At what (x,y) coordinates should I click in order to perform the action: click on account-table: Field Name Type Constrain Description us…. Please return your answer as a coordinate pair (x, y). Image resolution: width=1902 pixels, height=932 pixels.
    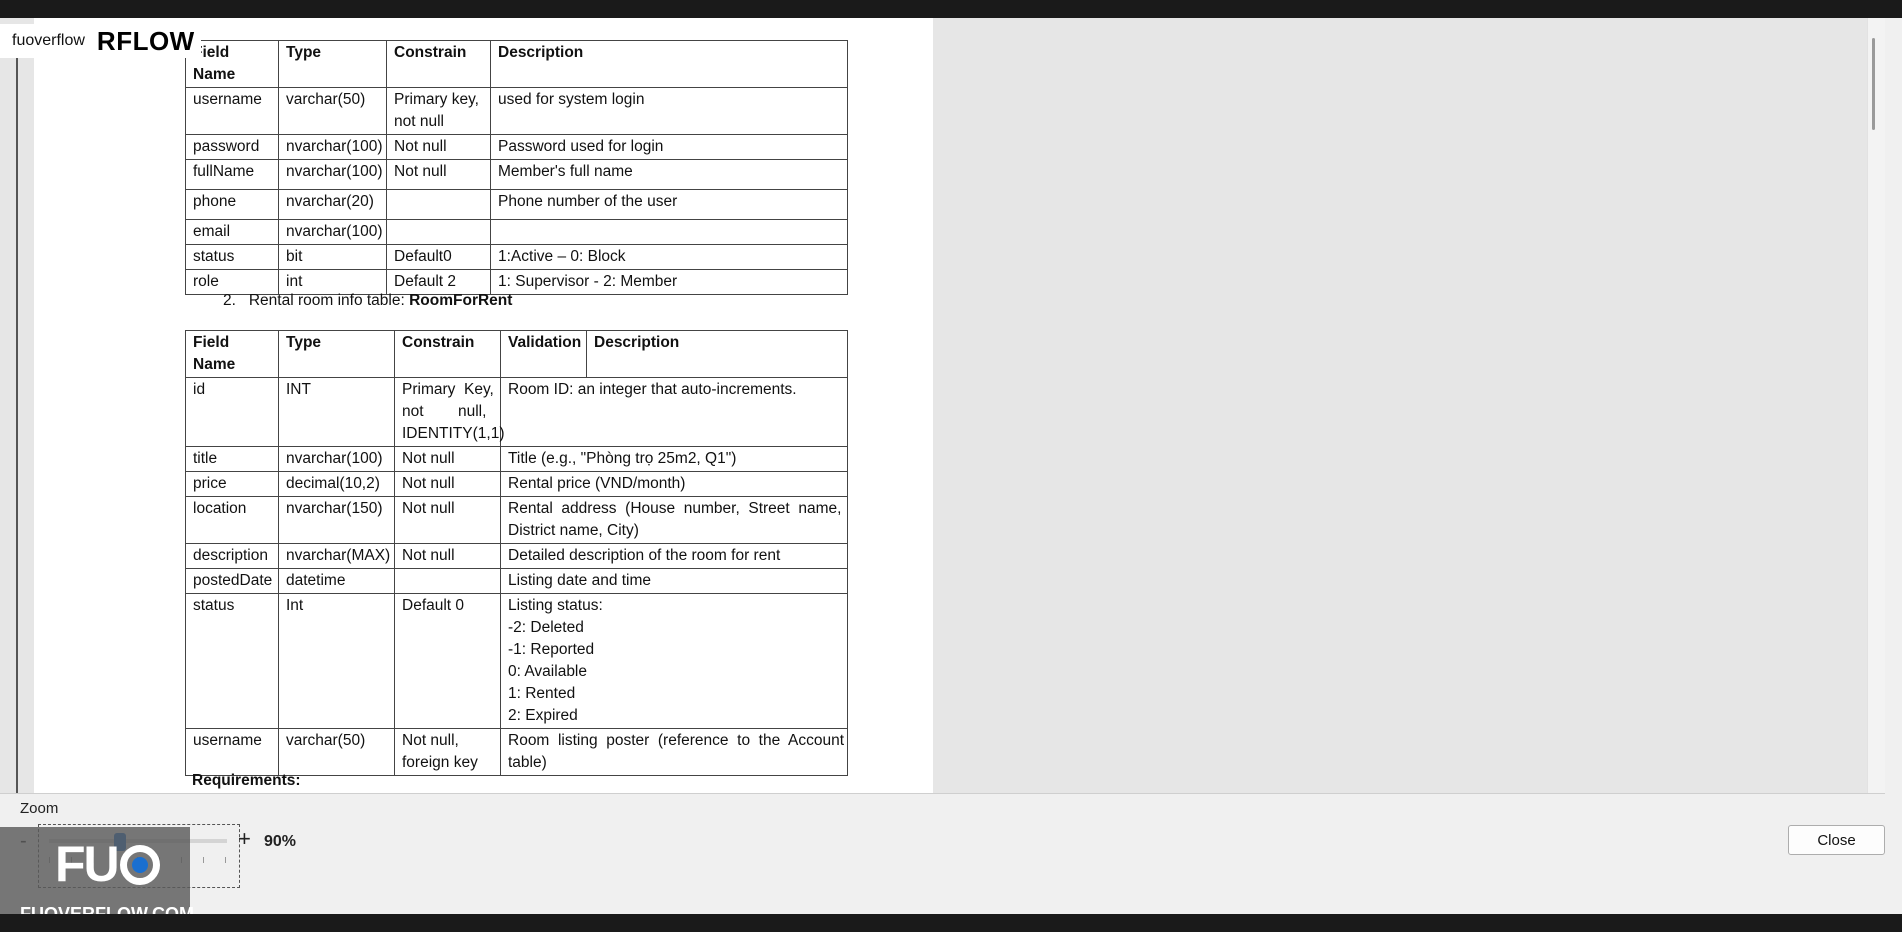
    Looking at the image, I should click on (516, 167).